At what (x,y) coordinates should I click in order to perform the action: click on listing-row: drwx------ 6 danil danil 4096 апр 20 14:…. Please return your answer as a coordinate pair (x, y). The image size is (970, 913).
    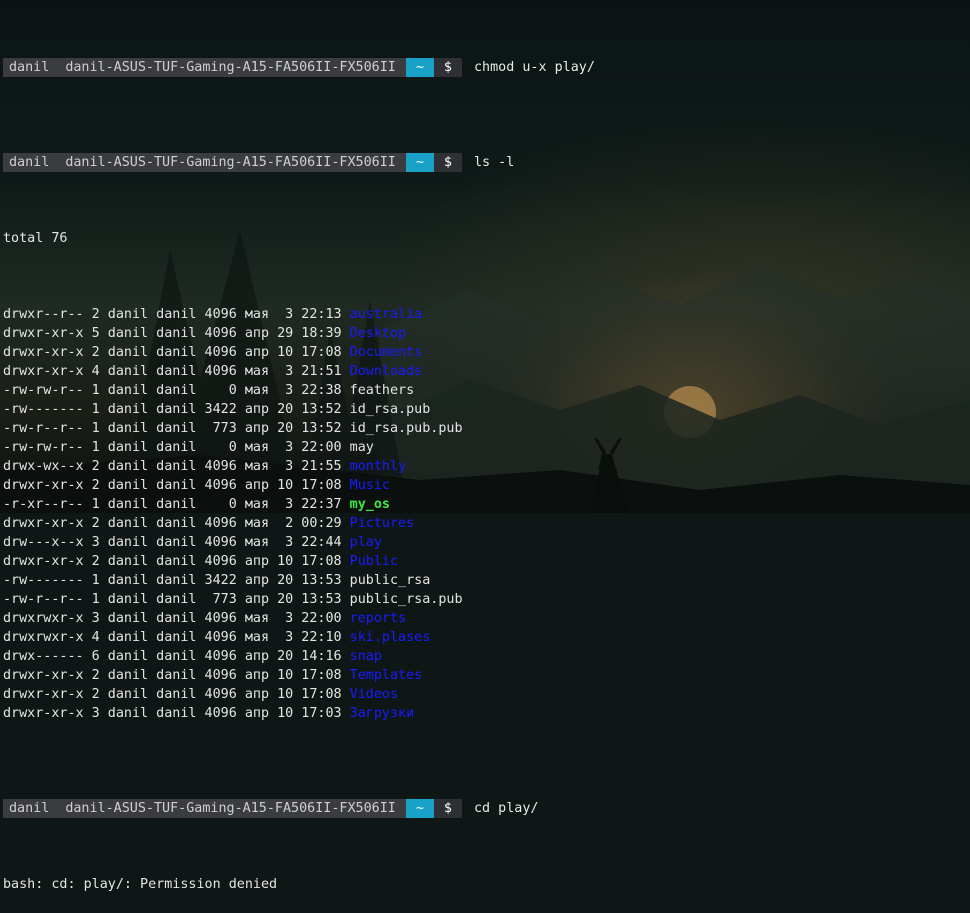
    Looking at the image, I should click on (486, 656).